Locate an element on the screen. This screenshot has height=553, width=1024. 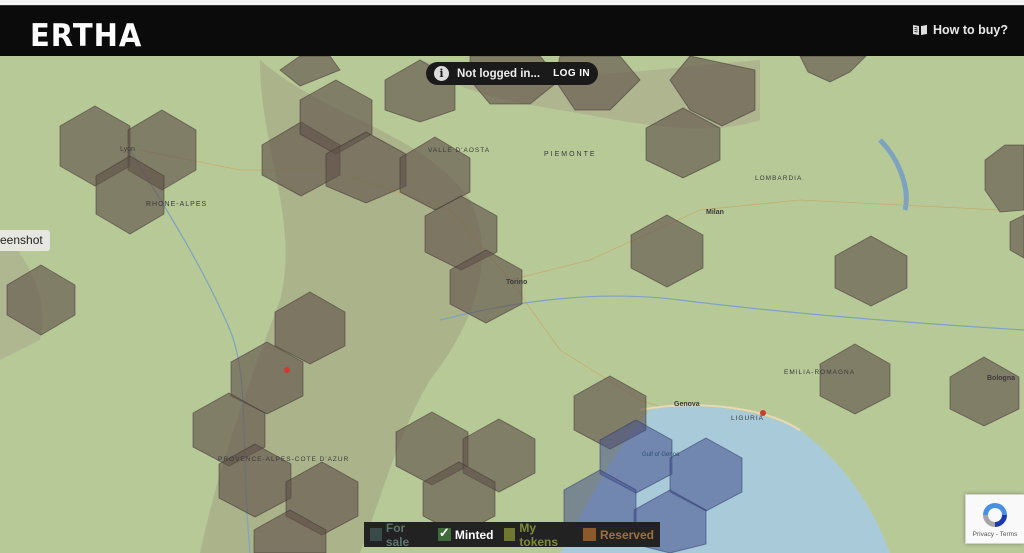
map-label: Torino is located at coordinates (516, 282).